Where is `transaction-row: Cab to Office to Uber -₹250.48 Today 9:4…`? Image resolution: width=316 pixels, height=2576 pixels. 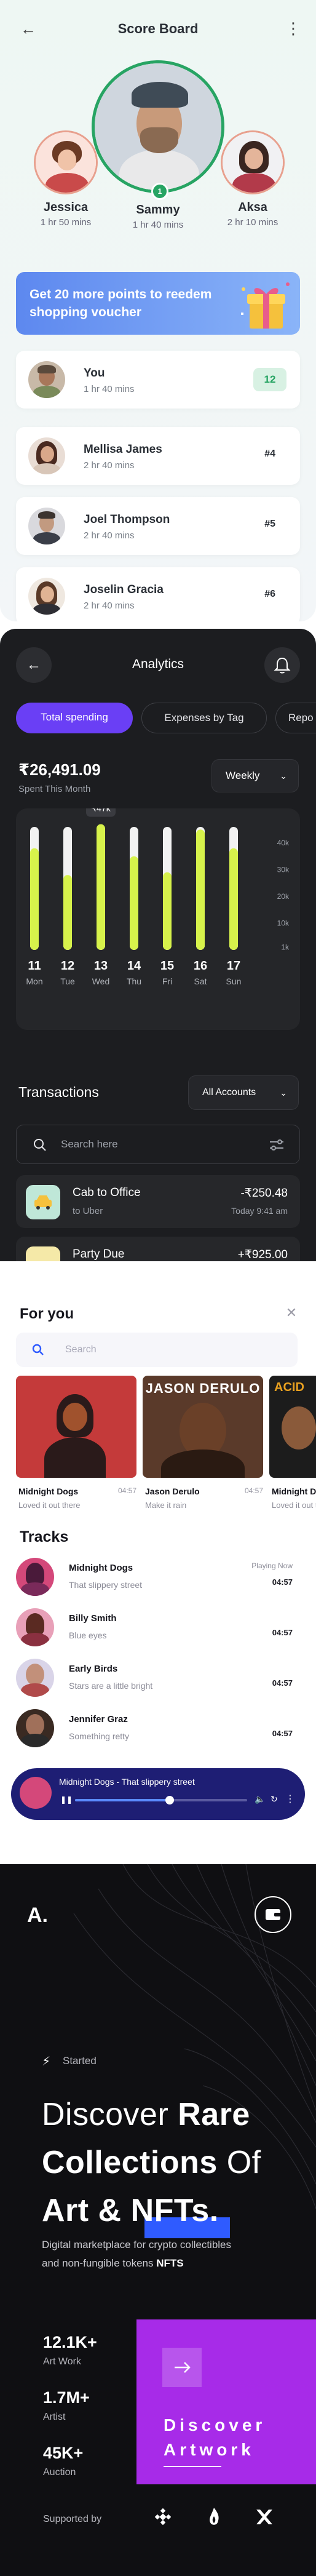
transaction-row: Cab to Office to Uber -₹250.48 Today 9:4… is located at coordinates (158, 1201).